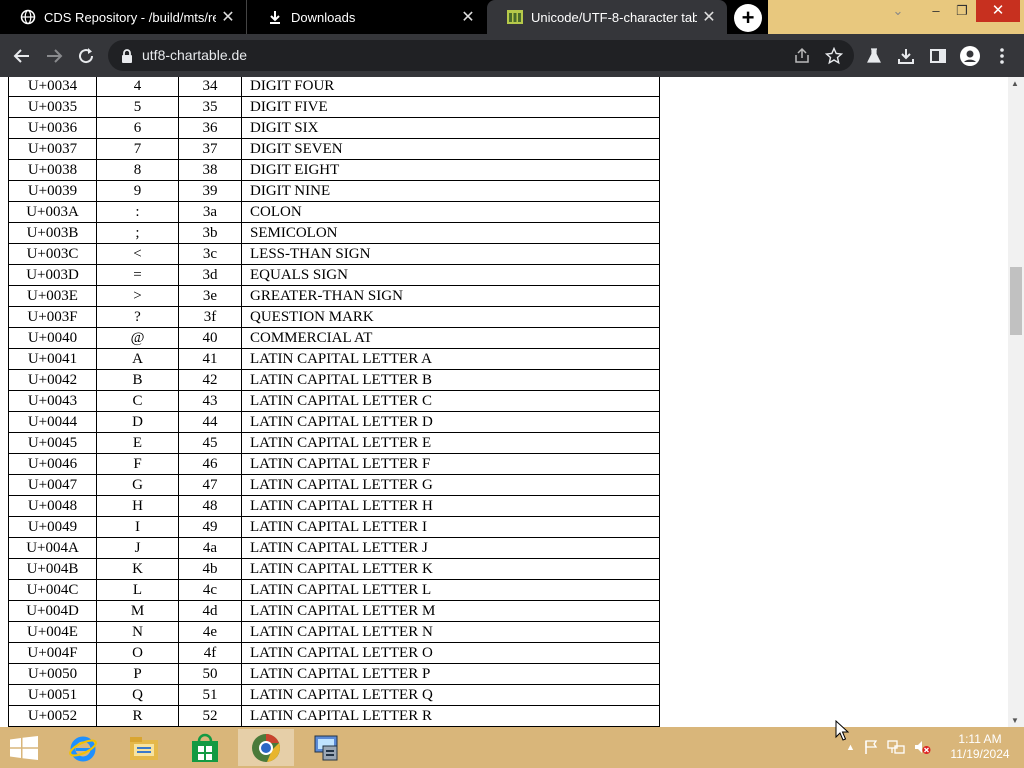 The height and width of the screenshot is (768, 1024). I want to click on reload-icon, so click(86, 56).